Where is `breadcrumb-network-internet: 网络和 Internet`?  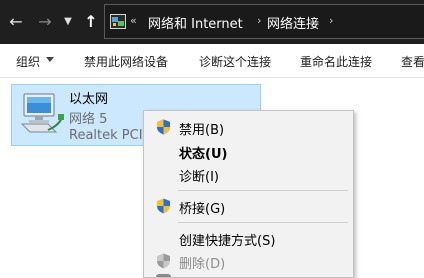 breadcrumb-network-internet: 网络和 Internet is located at coordinates (195, 22).